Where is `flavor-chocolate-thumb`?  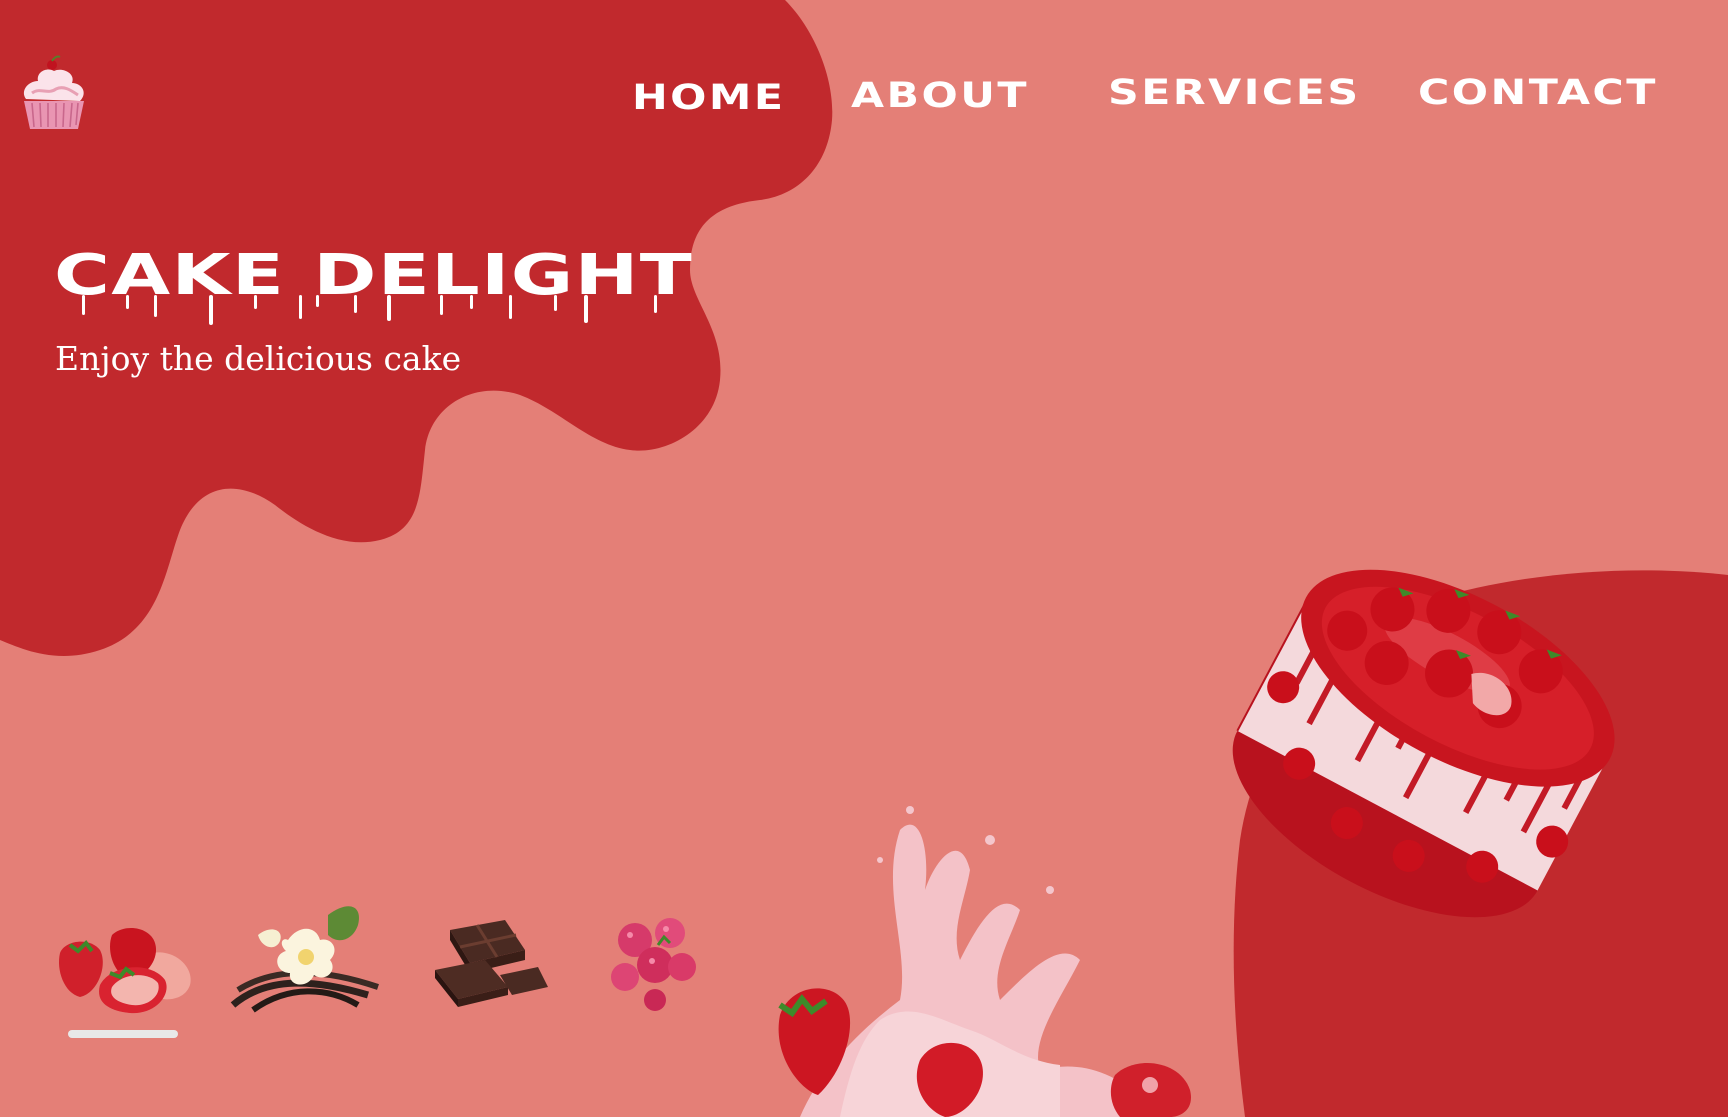 flavor-chocolate-thumb is located at coordinates (490, 962).